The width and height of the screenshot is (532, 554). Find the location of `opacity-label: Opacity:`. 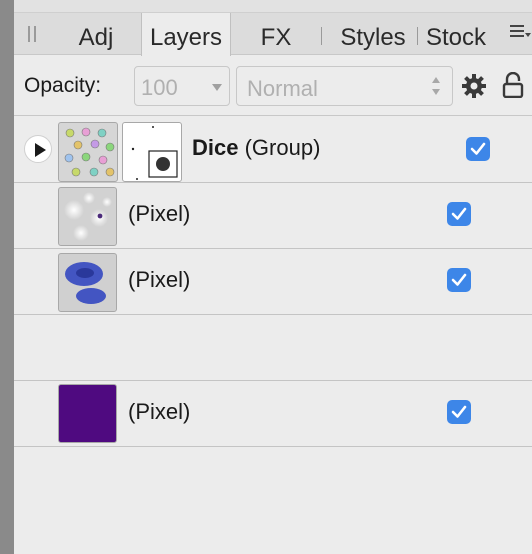

opacity-label: Opacity: is located at coordinates (63, 85).